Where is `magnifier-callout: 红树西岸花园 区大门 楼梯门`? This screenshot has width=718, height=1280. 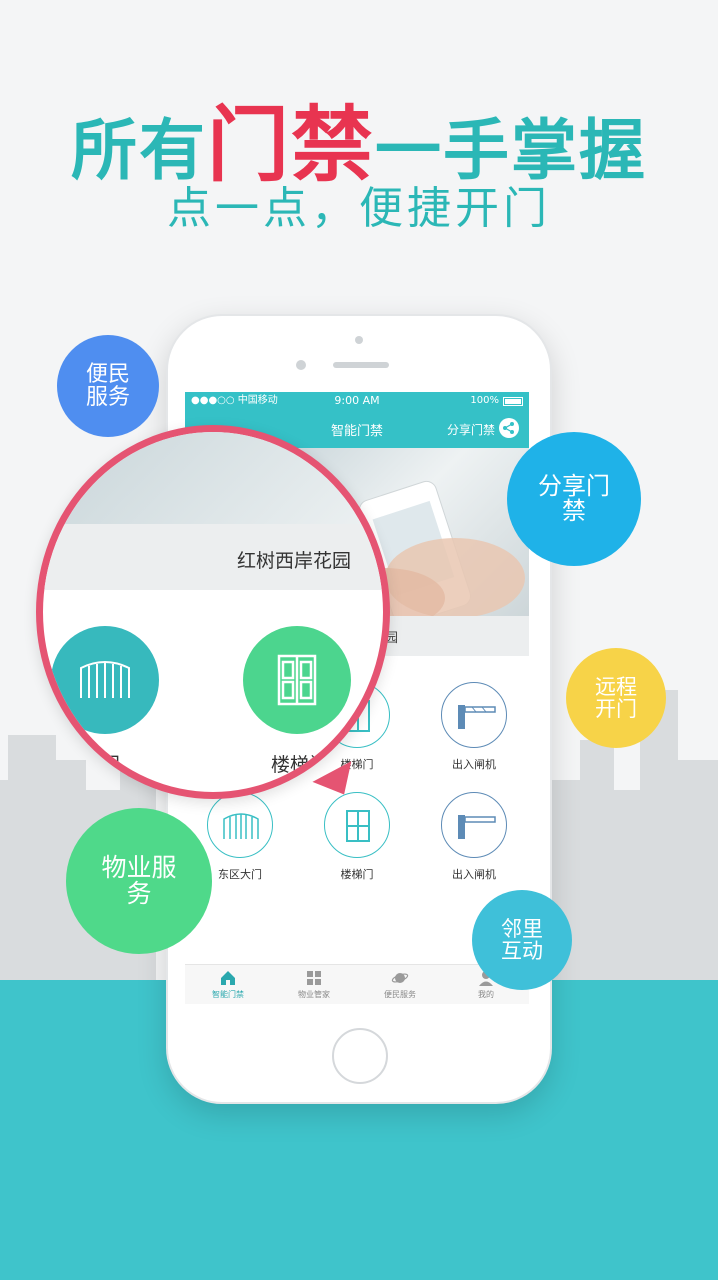
magnifier-callout: 红树西岸花园 区大门 楼梯门 is located at coordinates (213, 612).